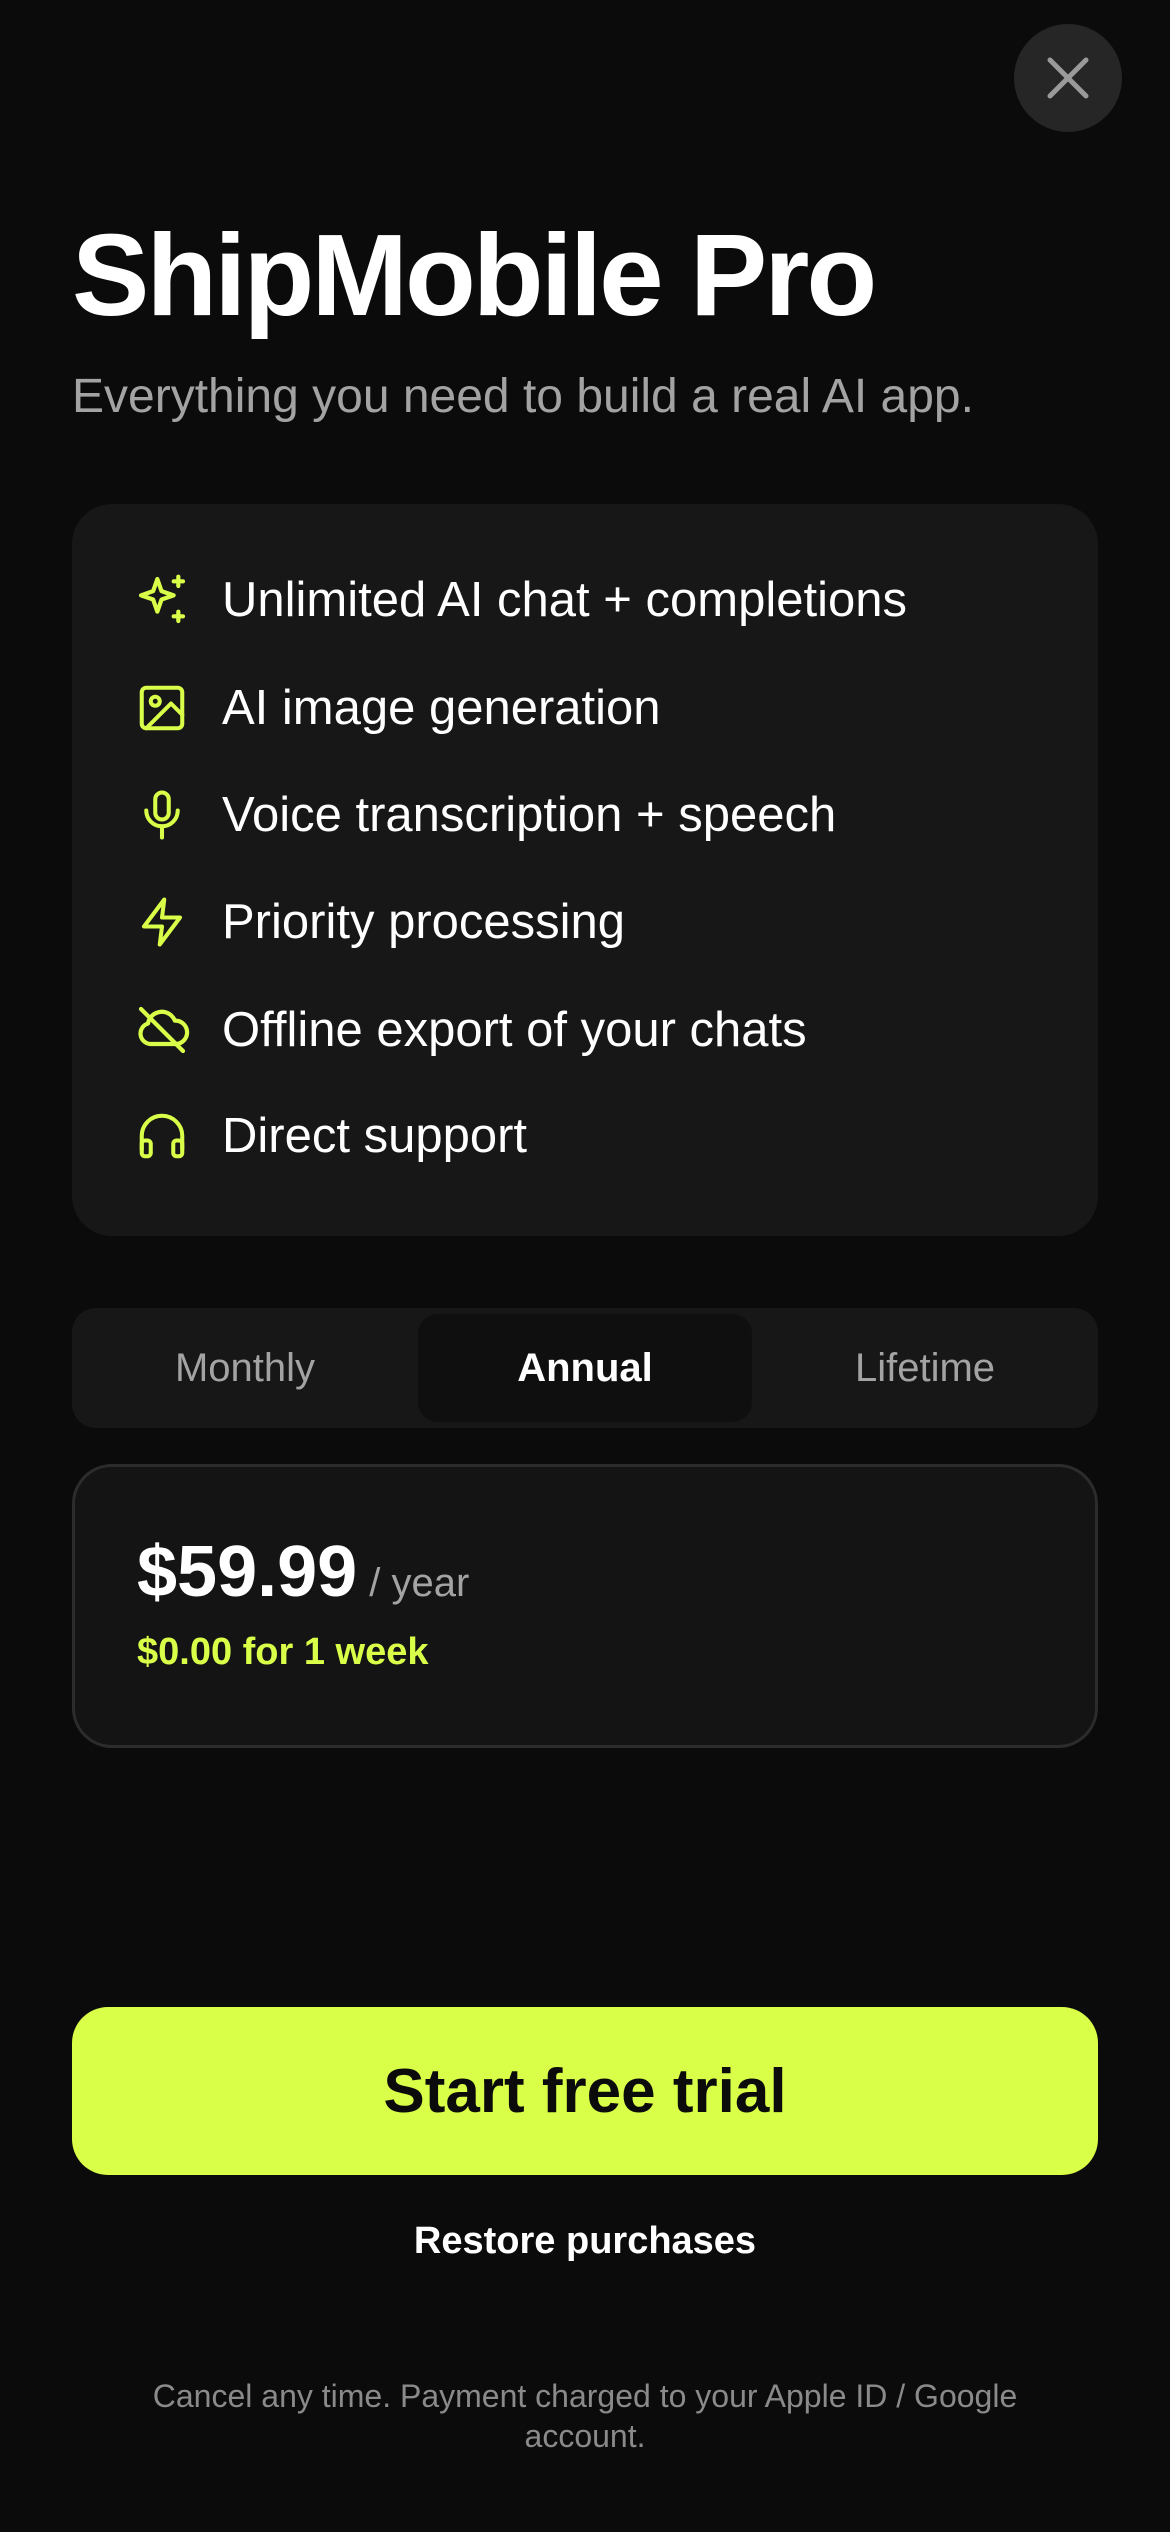  Describe the element at coordinates (375, 1136) in the screenshot. I see `feature-label: Direct support` at that location.